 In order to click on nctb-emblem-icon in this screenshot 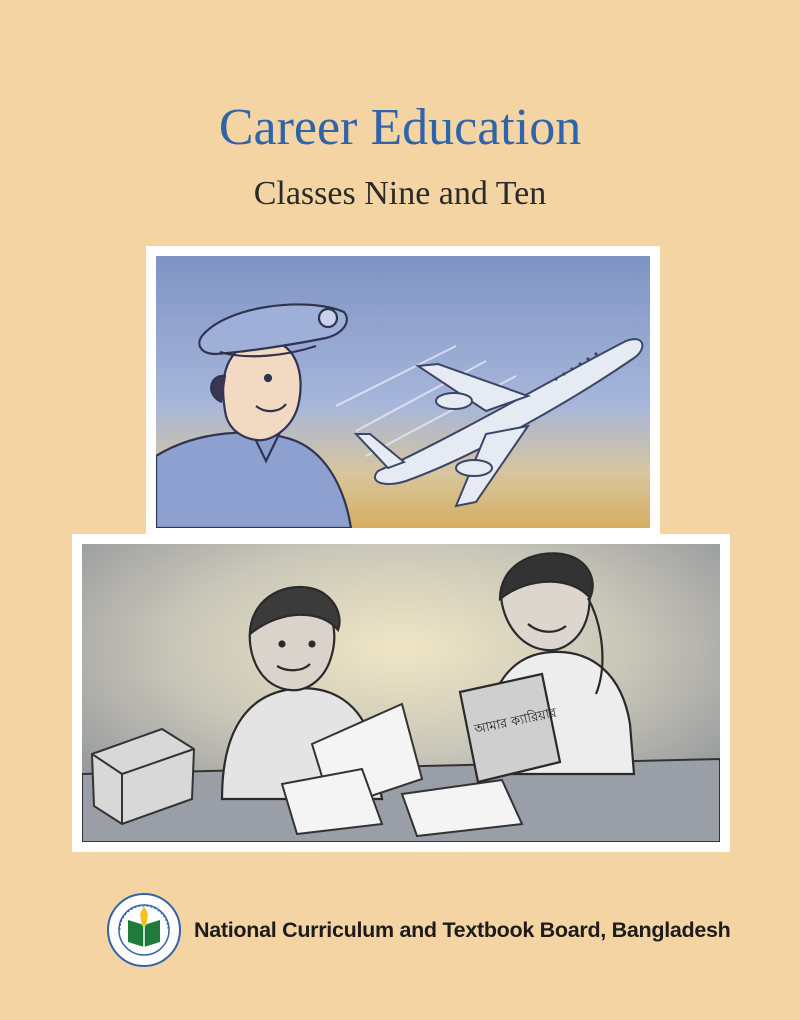, I will do `click(144, 930)`.